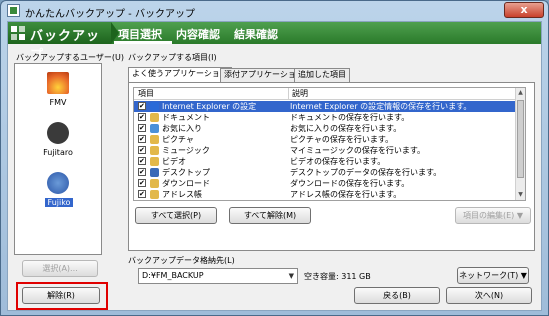  What do you see at coordinates (174, 161) in the screenshot?
I see `row-name: ビデオ` at bounding box center [174, 161].